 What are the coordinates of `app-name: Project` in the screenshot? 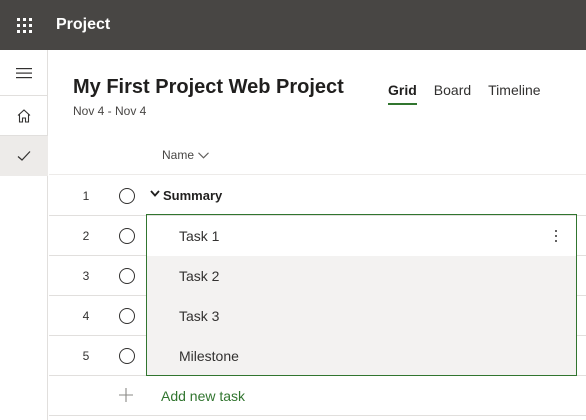 It's located at (83, 25).